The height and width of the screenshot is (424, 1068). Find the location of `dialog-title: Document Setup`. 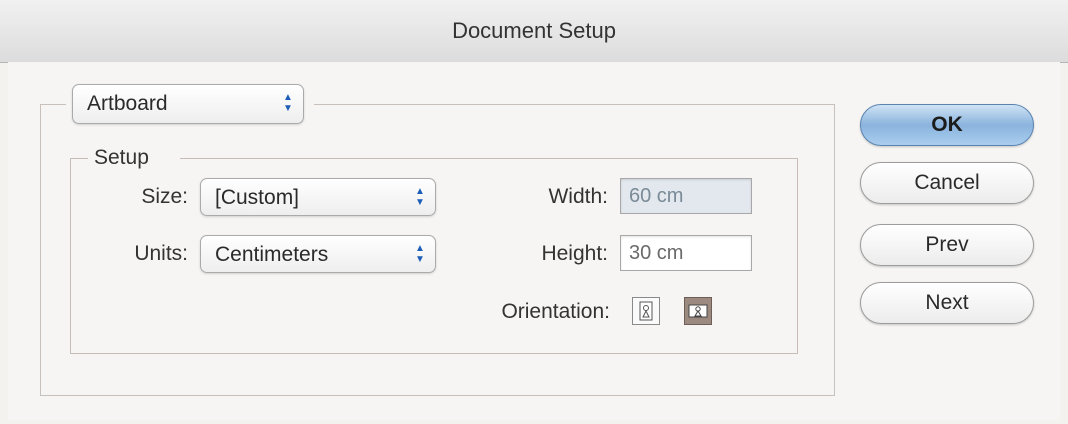

dialog-title: Document Setup is located at coordinates (534, 30).